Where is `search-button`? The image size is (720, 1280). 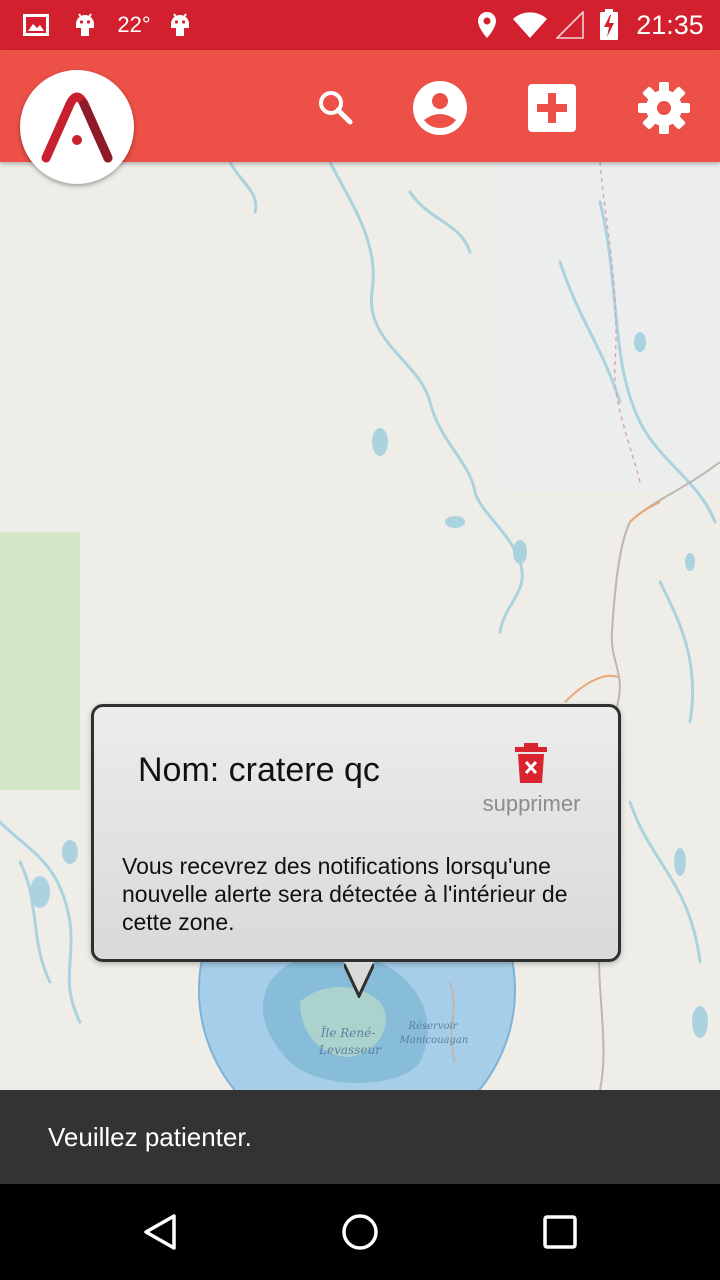
search-button is located at coordinates (336, 108).